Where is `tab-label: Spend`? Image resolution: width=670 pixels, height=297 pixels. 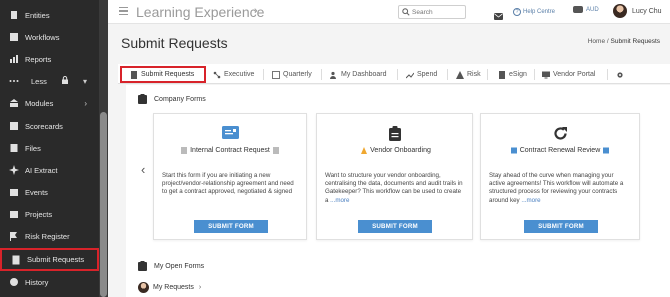
tab-label: Spend is located at coordinates (427, 74).